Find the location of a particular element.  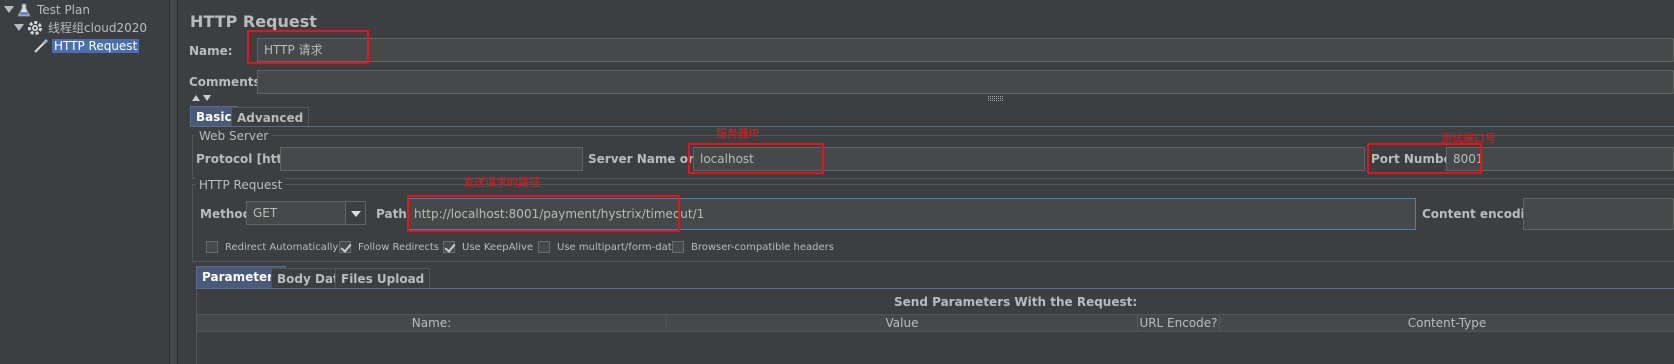

column-header-url-encode: URL Encode? is located at coordinates (1179, 323).